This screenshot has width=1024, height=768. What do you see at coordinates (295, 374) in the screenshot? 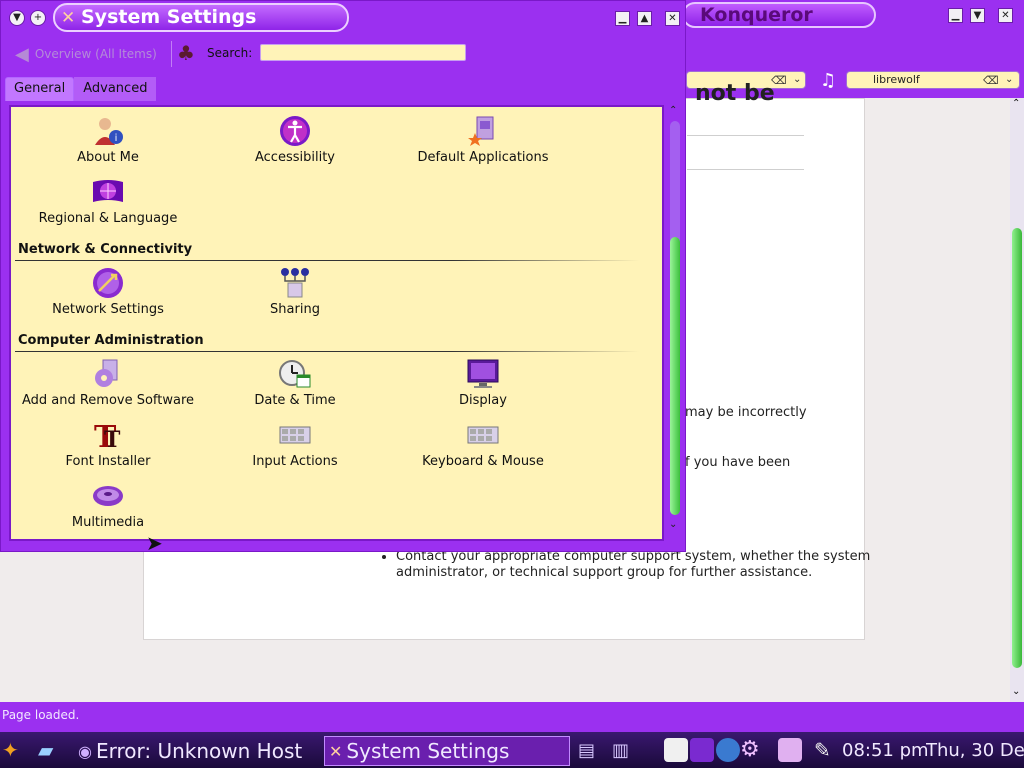
I see `date-time-icon` at bounding box center [295, 374].